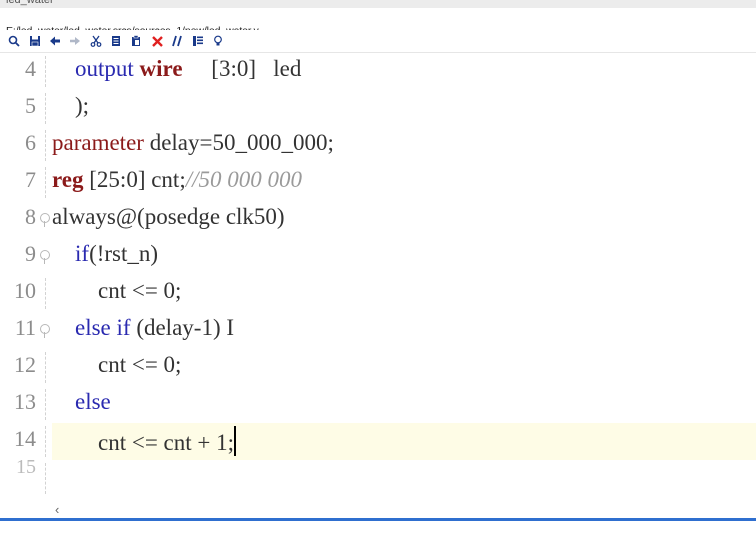 The height and width of the screenshot is (534, 756). Describe the element at coordinates (378, 527) in the screenshot. I see `bottom-area` at that location.